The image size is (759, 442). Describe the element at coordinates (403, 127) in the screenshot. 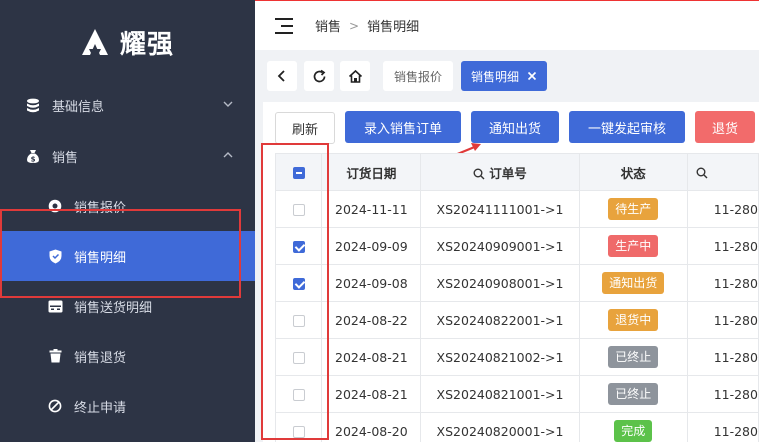

I see `enter-sales-order-button: 录入销售订单` at that location.